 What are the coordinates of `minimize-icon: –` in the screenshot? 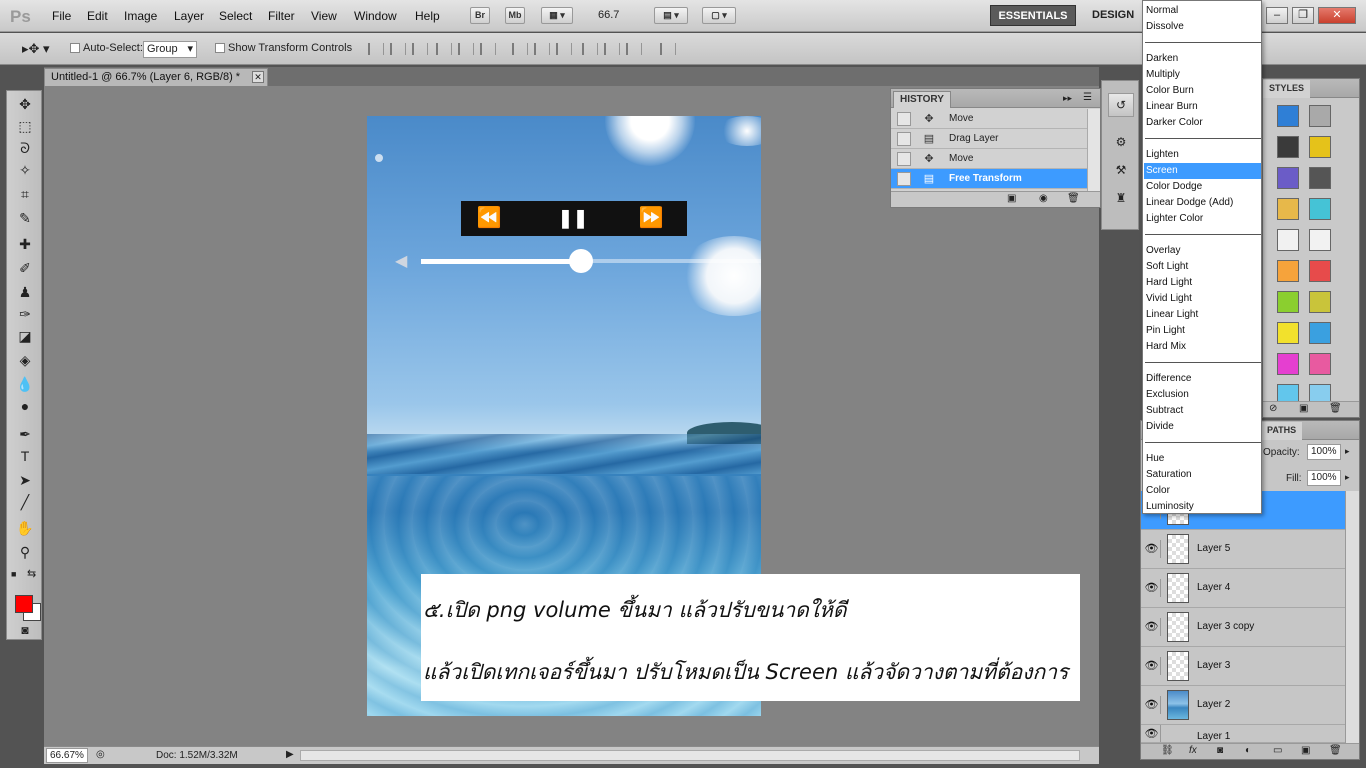 It's located at (1277, 15).